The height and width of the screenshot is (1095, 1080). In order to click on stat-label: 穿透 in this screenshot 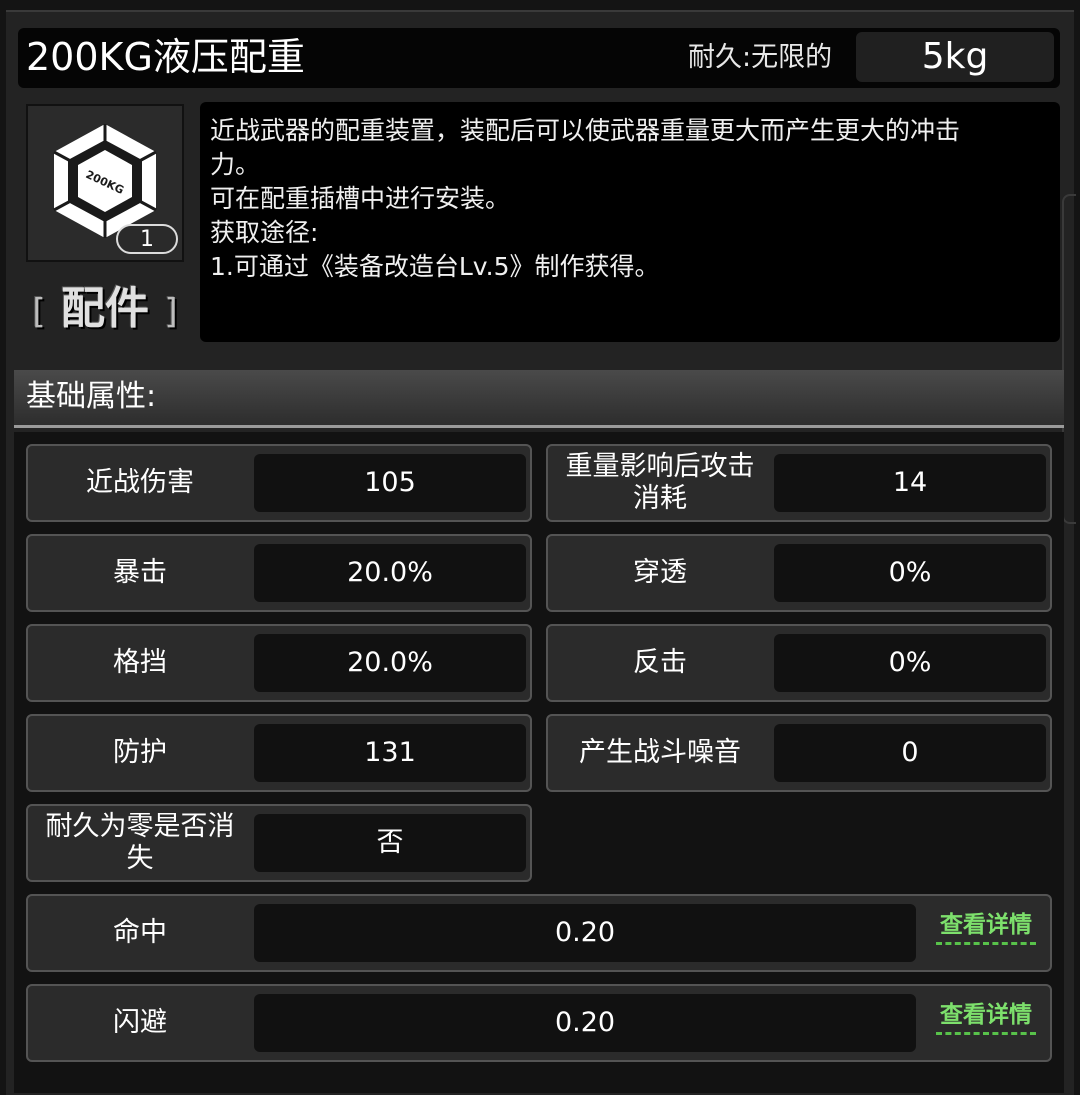, I will do `click(660, 572)`.